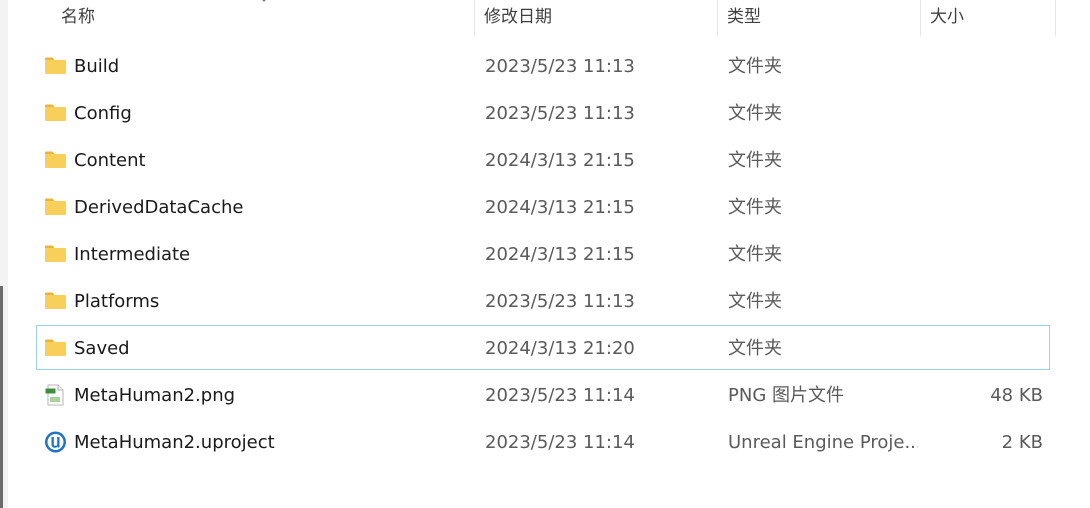  Describe the element at coordinates (155, 395) in the screenshot. I see `file-name: MetaHuman2.png` at that location.